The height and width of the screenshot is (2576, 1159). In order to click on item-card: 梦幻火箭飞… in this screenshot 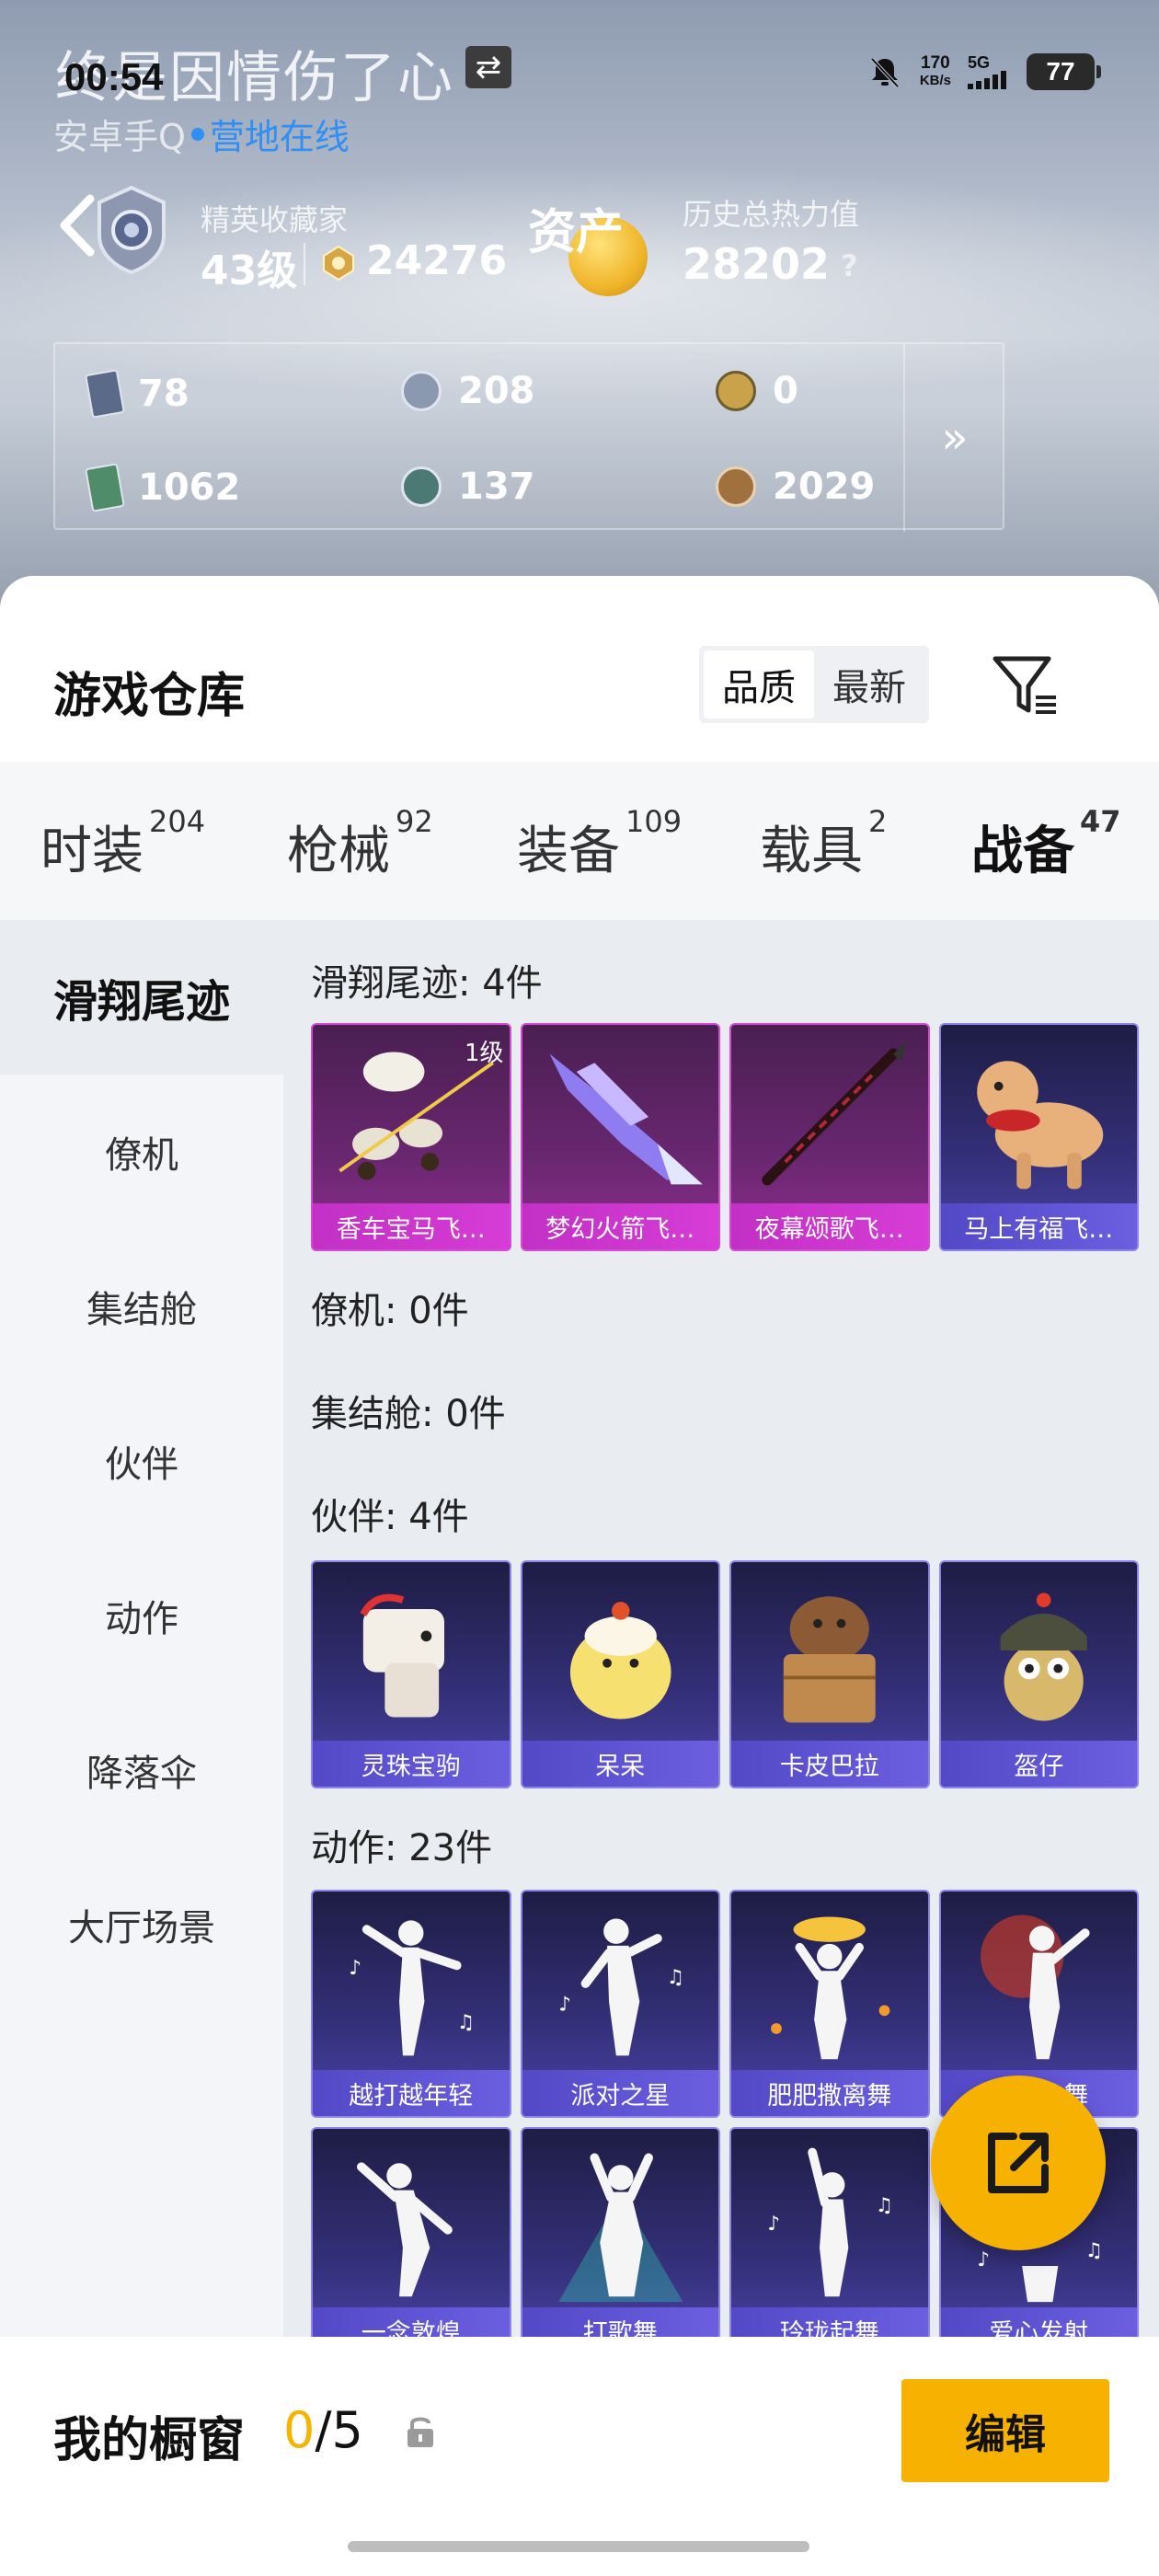, I will do `click(620, 1137)`.